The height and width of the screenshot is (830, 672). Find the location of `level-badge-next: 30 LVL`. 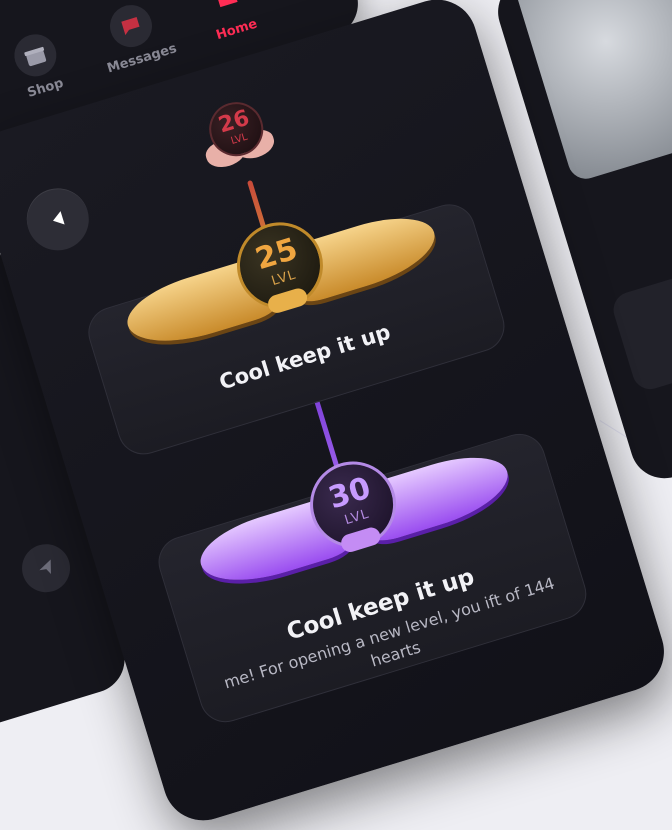

level-badge-next: 30 LVL is located at coordinates (354, 520).